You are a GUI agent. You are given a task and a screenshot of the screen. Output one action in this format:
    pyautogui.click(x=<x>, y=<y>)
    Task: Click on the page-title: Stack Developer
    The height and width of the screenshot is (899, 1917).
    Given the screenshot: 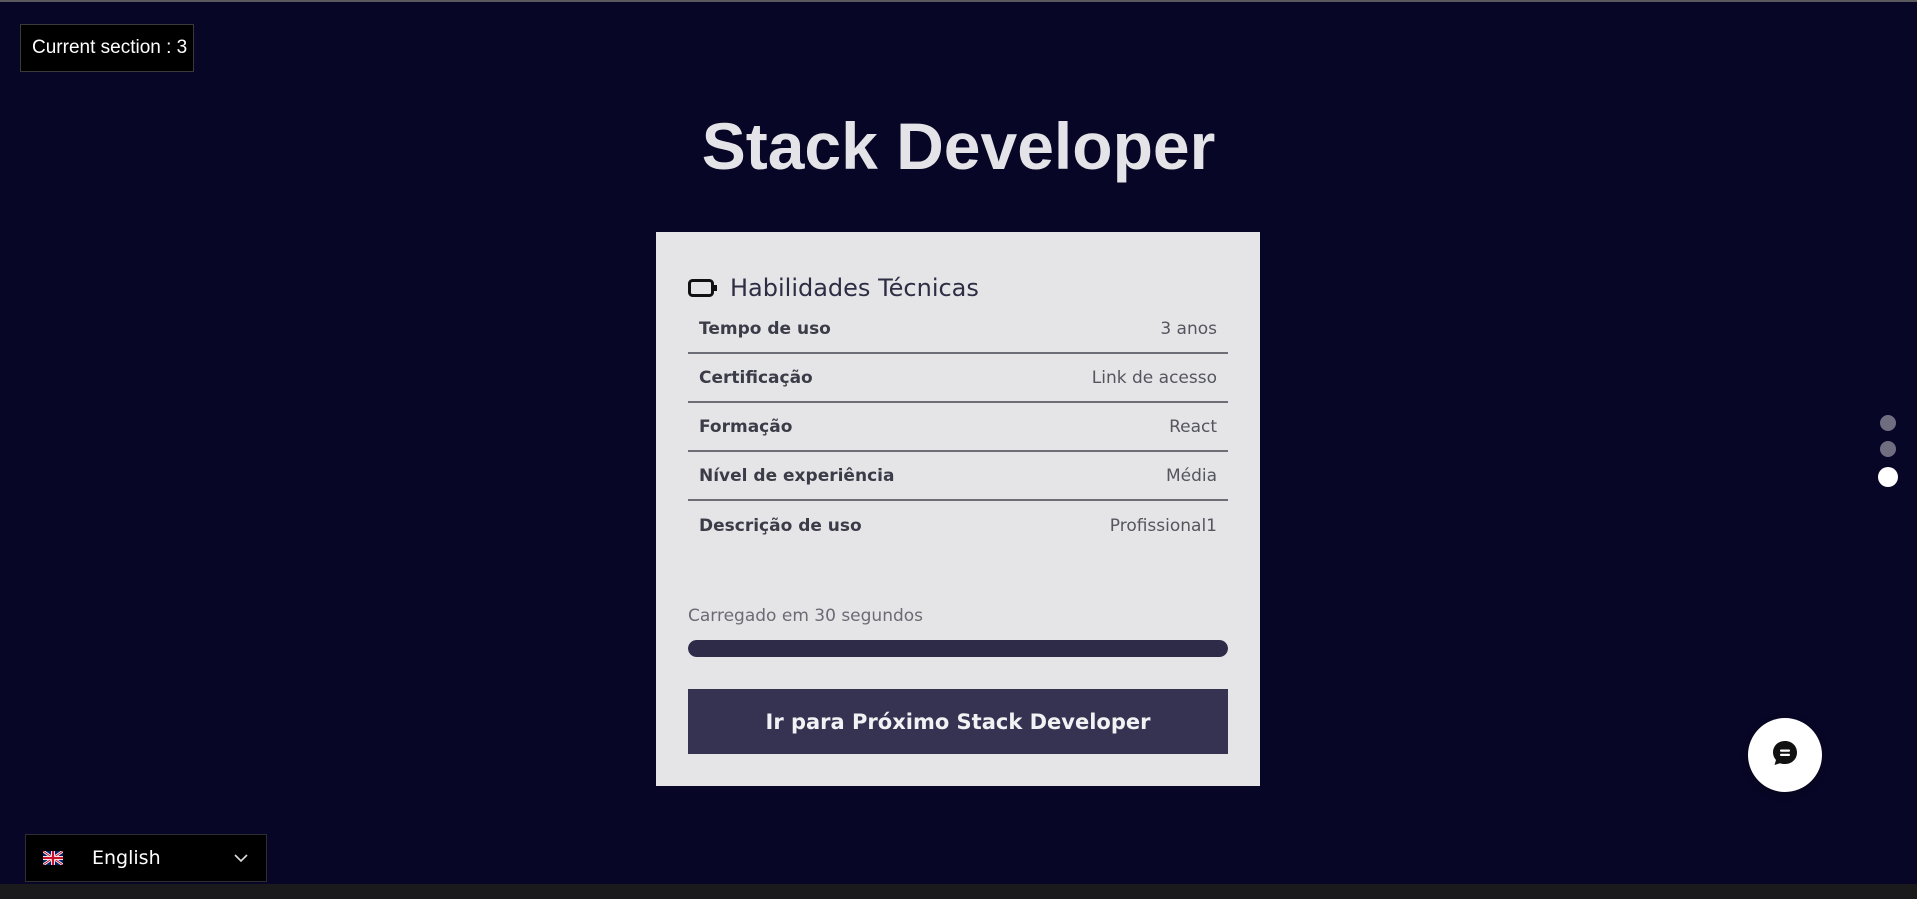 What is the action you would take?
    pyautogui.click(x=958, y=146)
    